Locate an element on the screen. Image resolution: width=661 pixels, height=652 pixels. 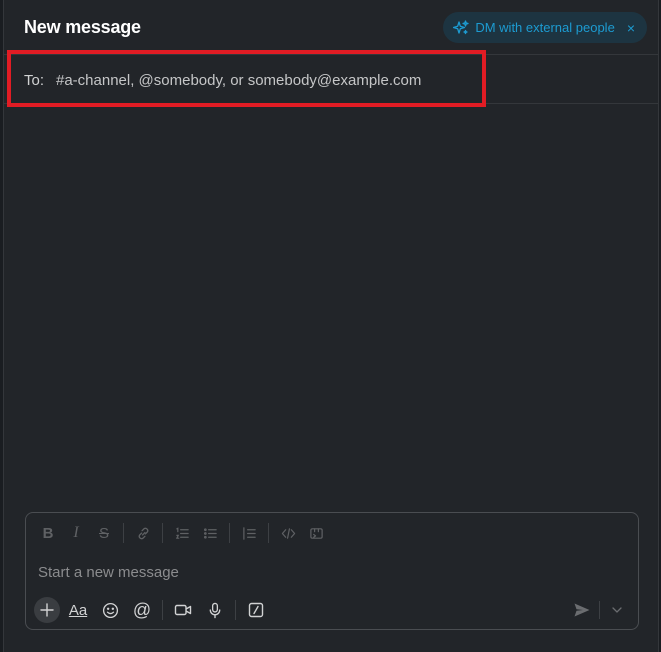
plus-icon is located at coordinates (47, 610).